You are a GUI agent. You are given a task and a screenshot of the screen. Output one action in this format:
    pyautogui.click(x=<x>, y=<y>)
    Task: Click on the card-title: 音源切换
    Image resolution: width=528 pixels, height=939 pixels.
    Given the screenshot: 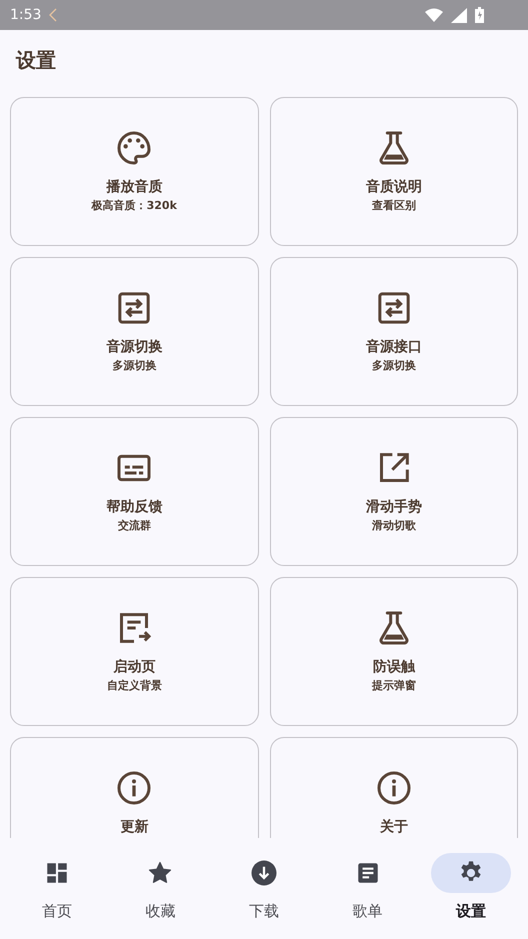 What is the action you would take?
    pyautogui.click(x=134, y=347)
    